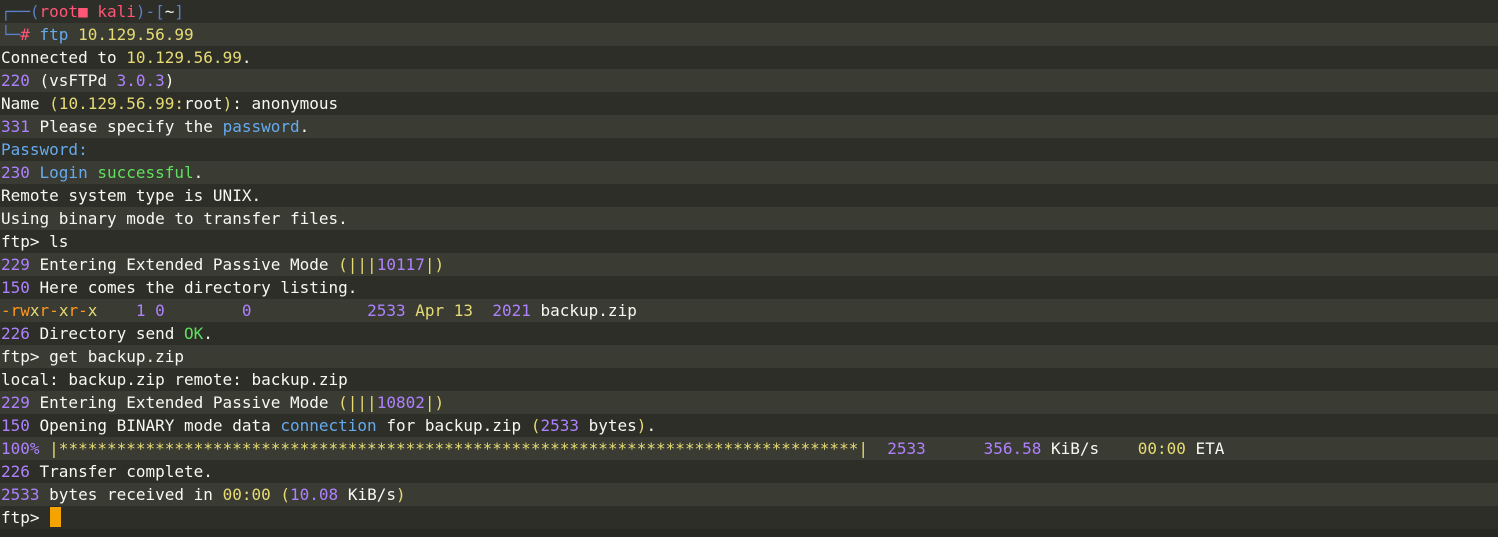  Describe the element at coordinates (131, 195) in the screenshot. I see `terminal-text: Remote system type is UNIX.` at that location.